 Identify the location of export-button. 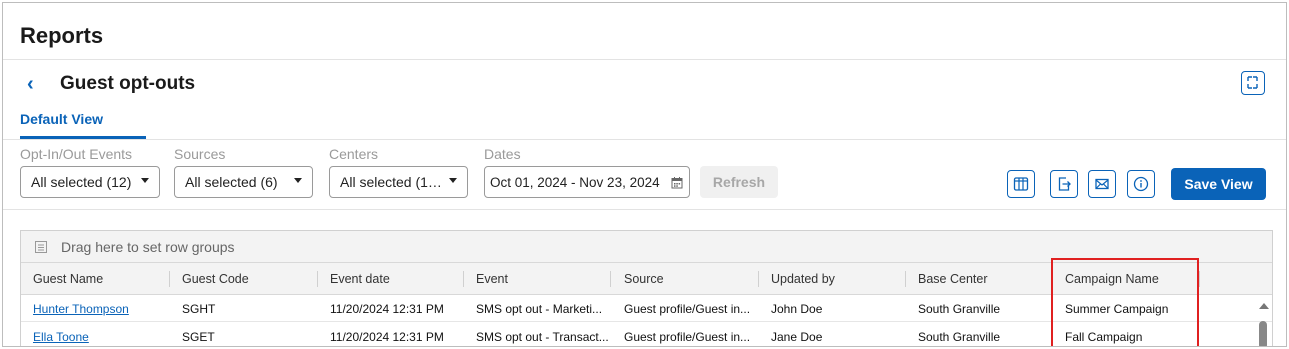
(1064, 184).